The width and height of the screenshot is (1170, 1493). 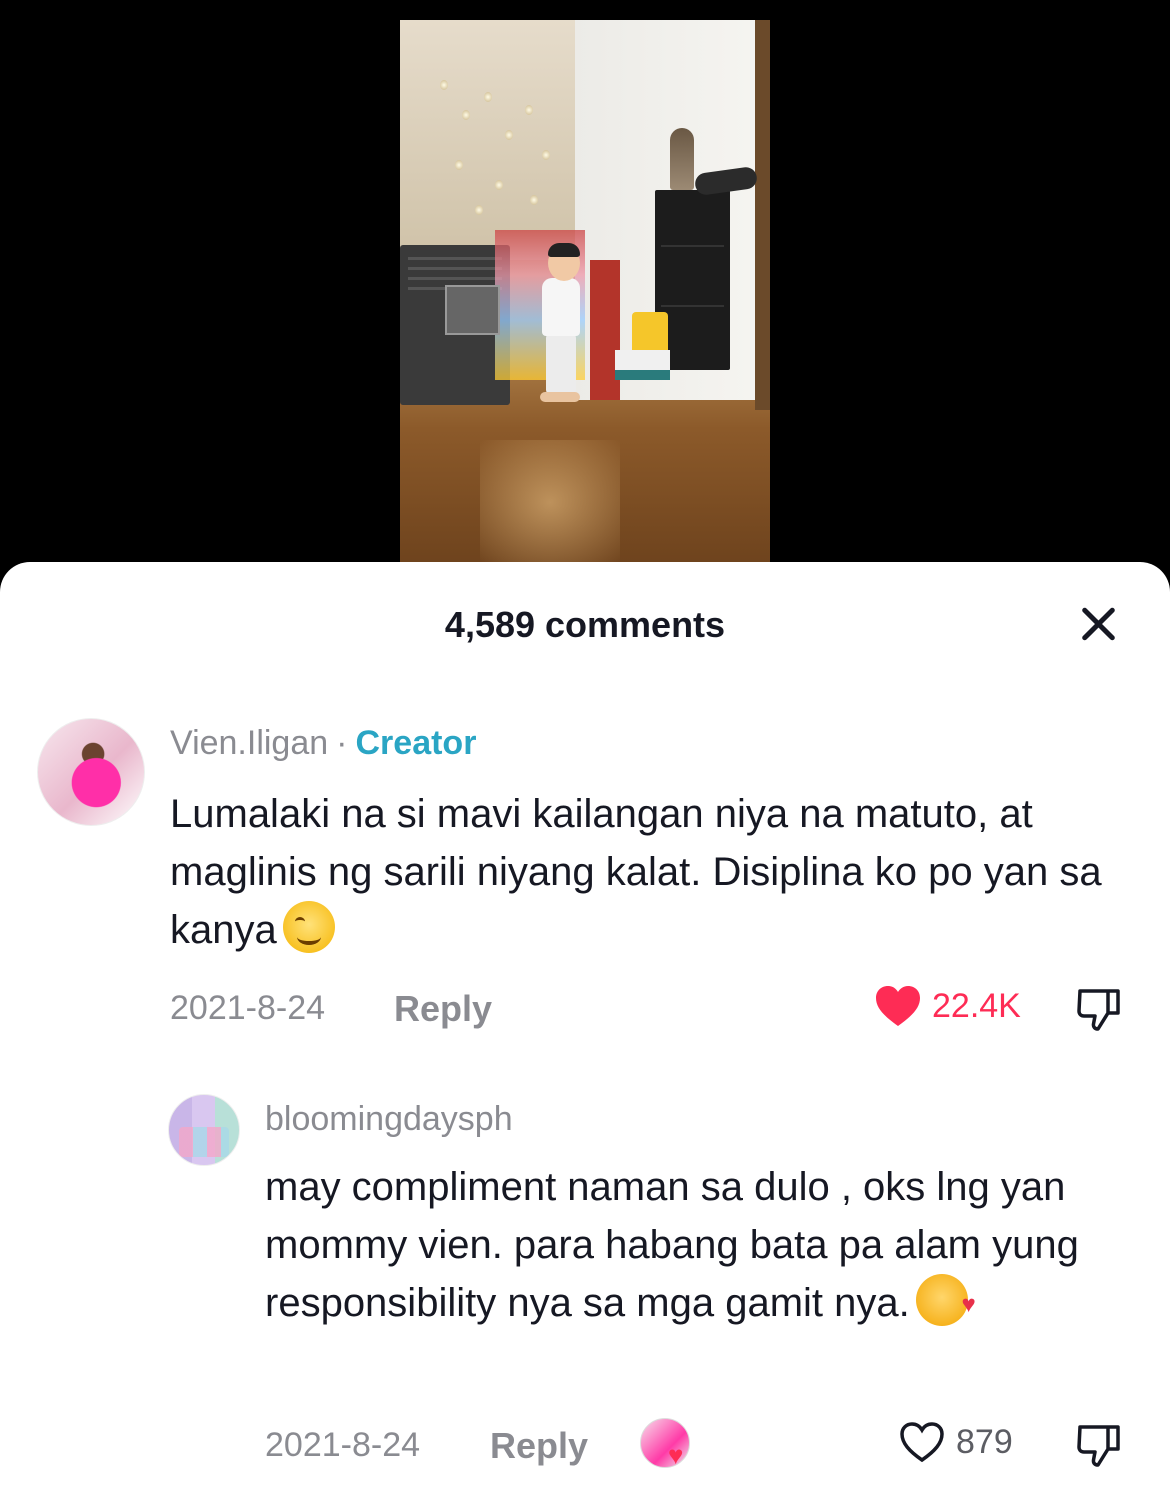 I want to click on video-wall-left, so click(x=487, y=140).